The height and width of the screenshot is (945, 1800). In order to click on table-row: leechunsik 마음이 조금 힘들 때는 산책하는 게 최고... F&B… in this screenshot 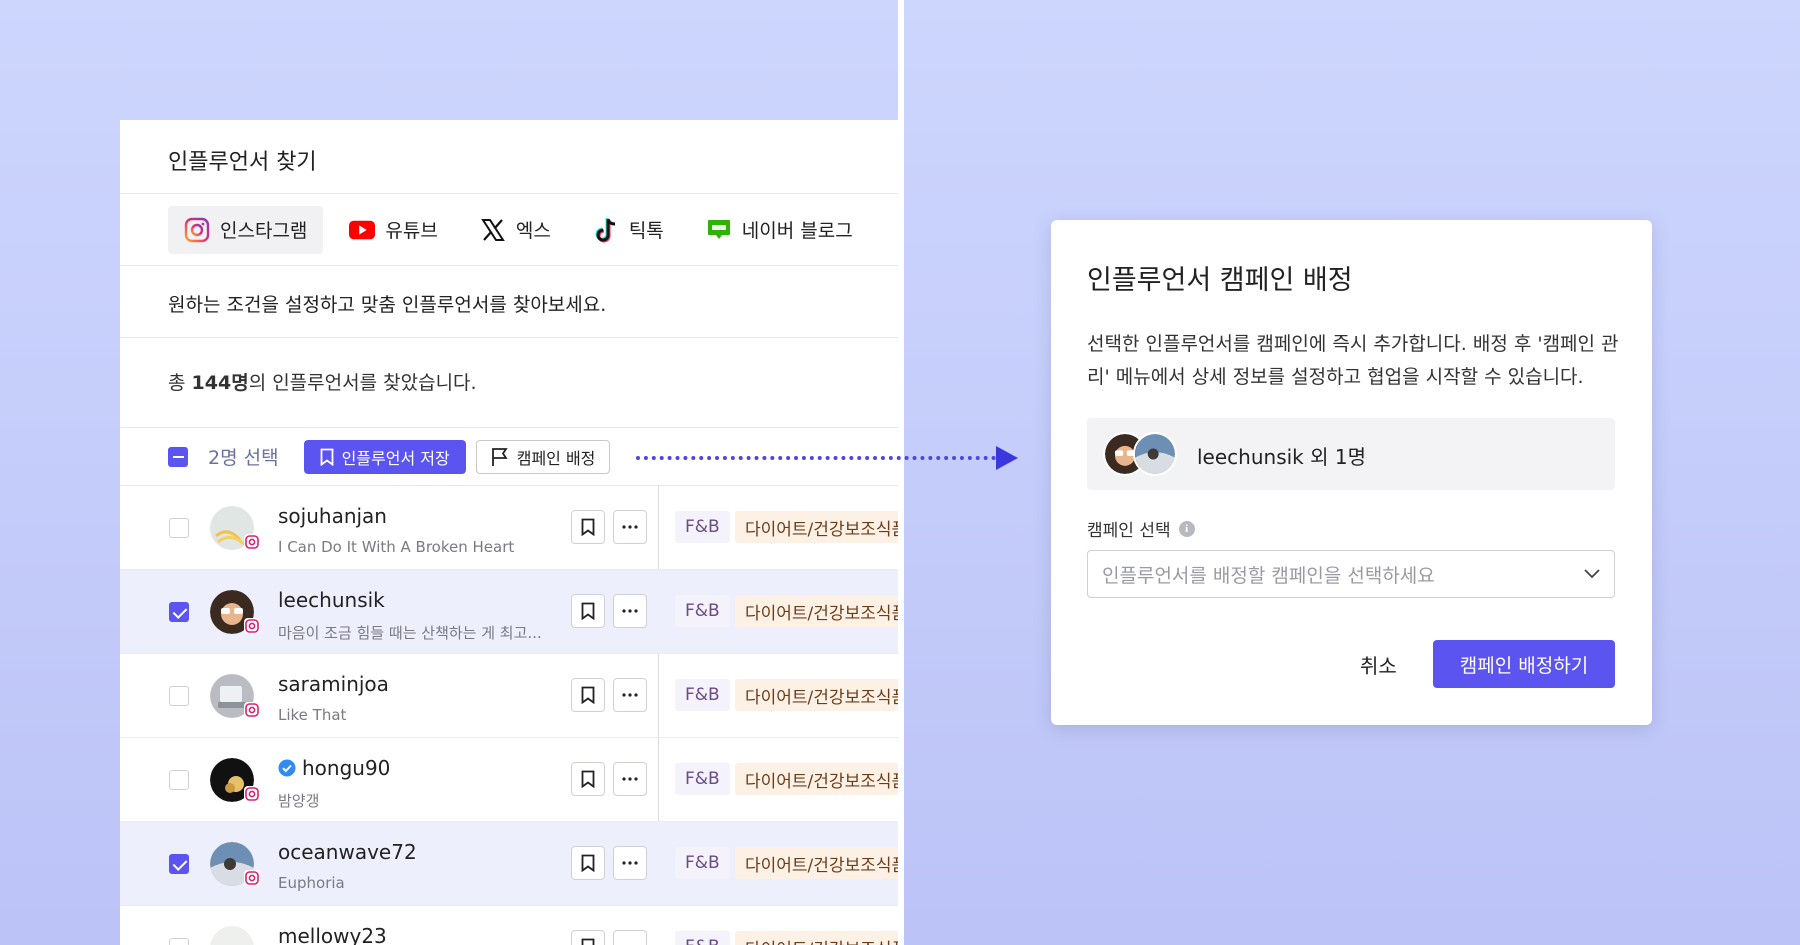, I will do `click(509, 612)`.